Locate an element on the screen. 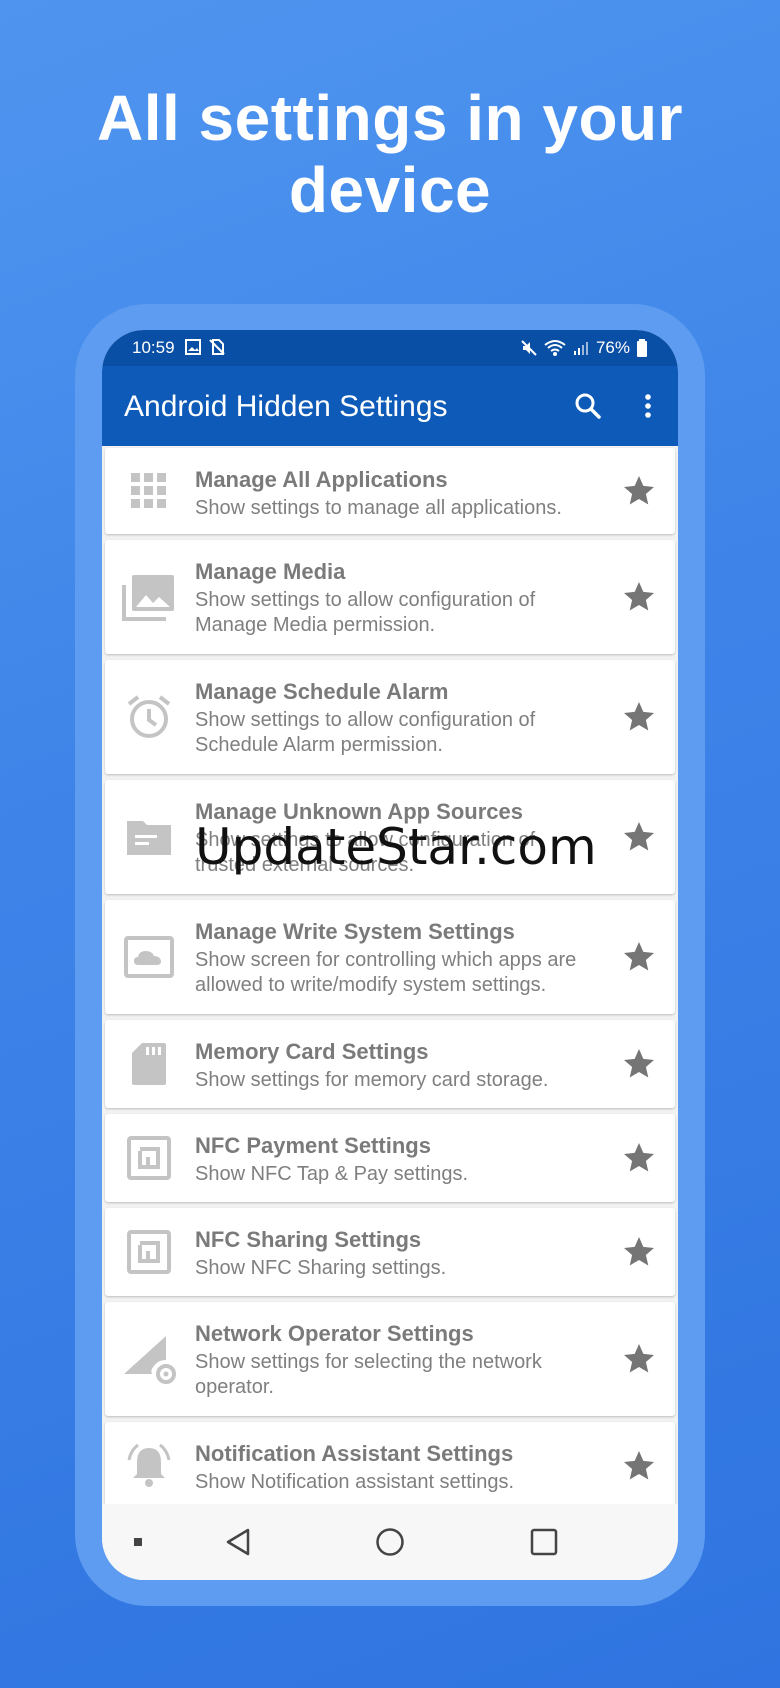 The width and height of the screenshot is (780, 1688). photo-library-icon is located at coordinates (149, 597).